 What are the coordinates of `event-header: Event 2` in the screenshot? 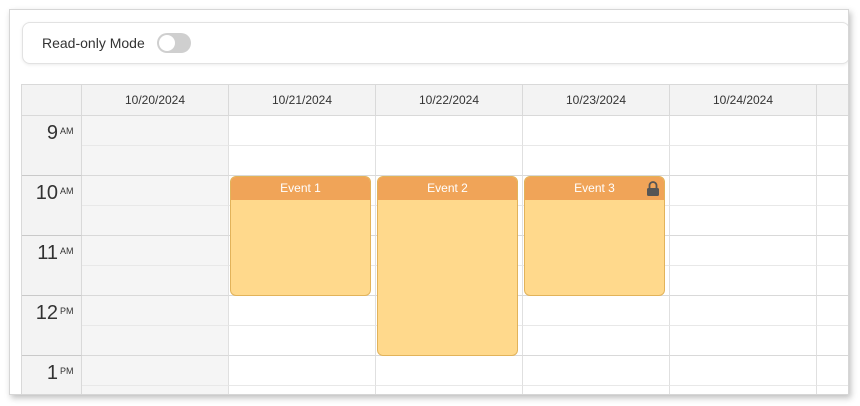 It's located at (447, 188).